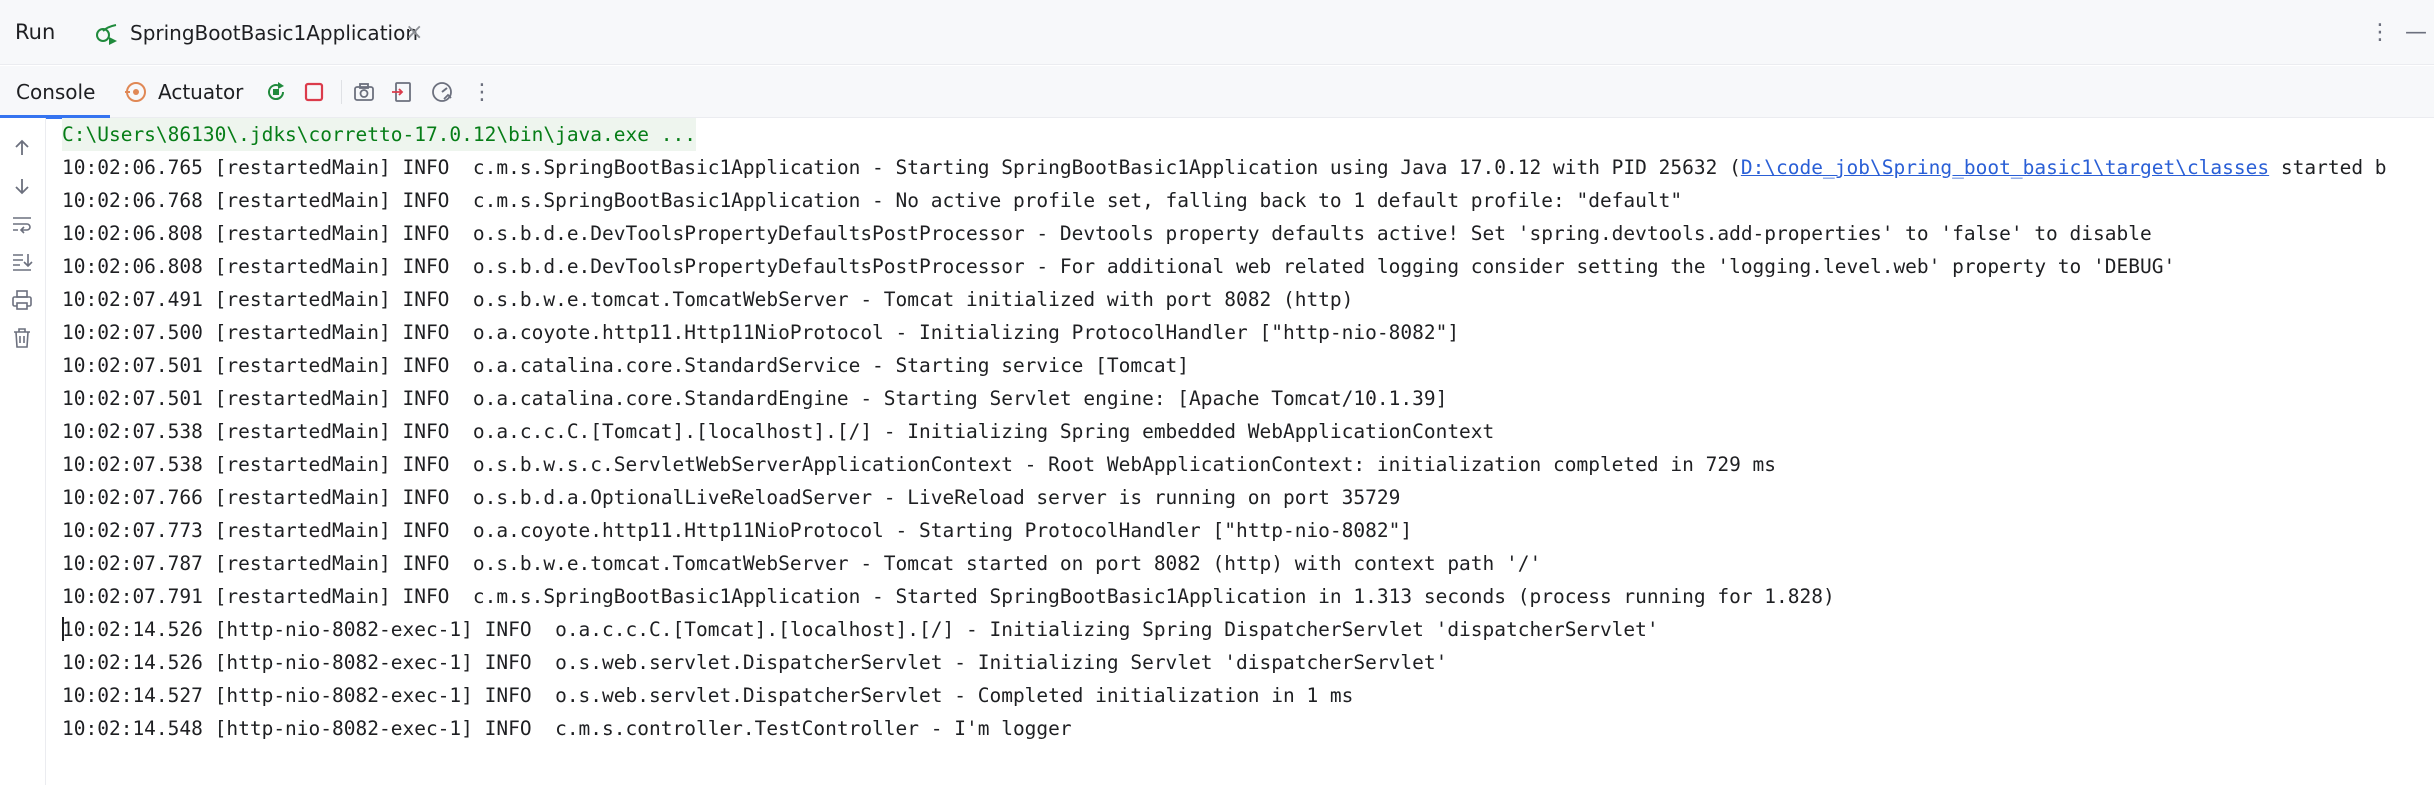  Describe the element at coordinates (482, 92) in the screenshot. I see `more-actions-icon: ⋮` at that location.